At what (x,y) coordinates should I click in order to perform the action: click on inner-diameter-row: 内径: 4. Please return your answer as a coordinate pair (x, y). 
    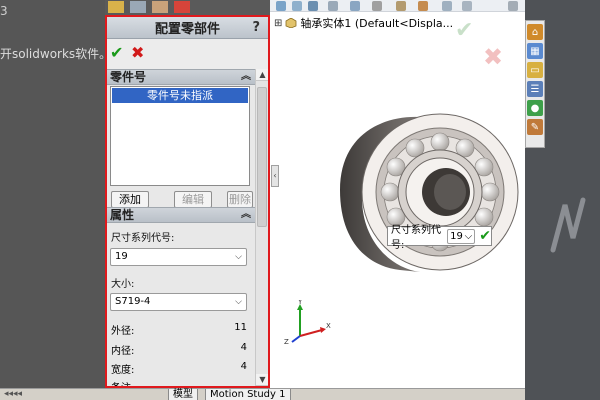
    Looking at the image, I should click on (179, 349).